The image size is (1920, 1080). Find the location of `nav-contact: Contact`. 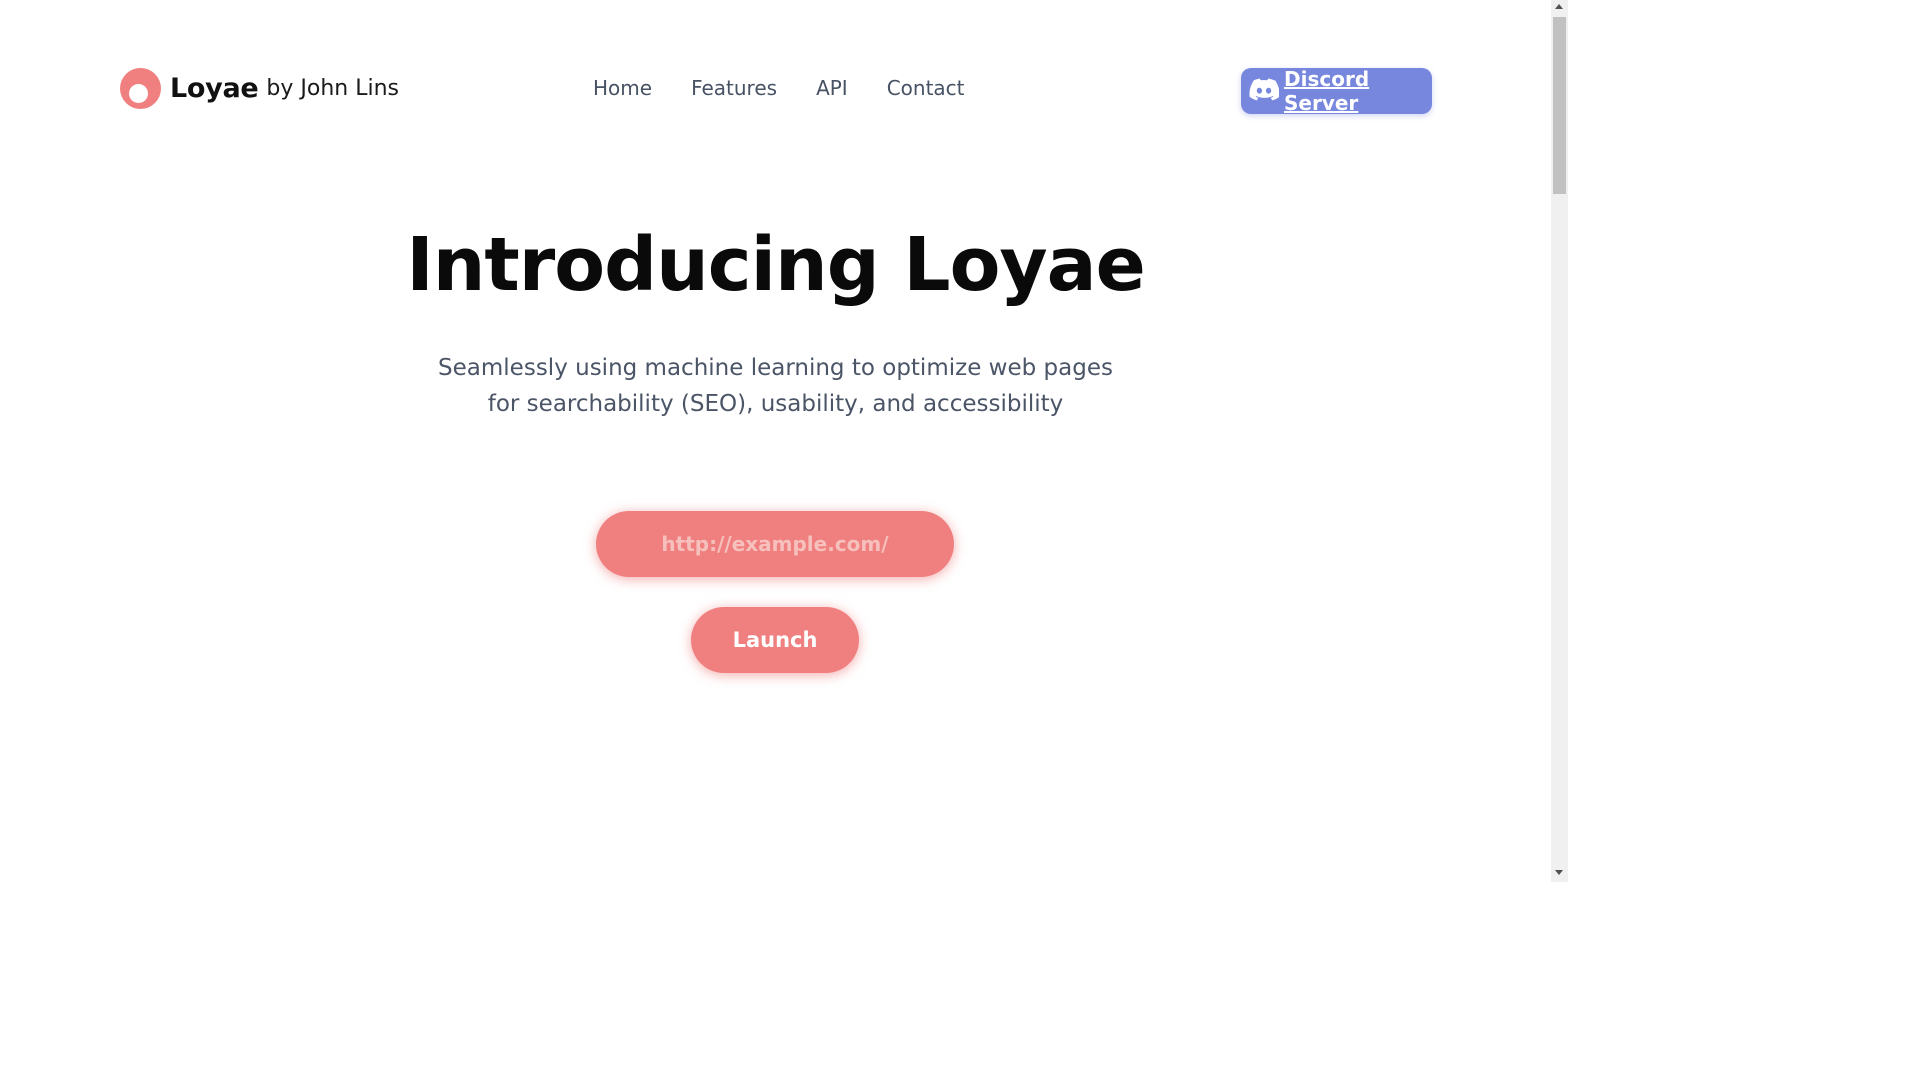

nav-contact: Contact is located at coordinates (926, 88).